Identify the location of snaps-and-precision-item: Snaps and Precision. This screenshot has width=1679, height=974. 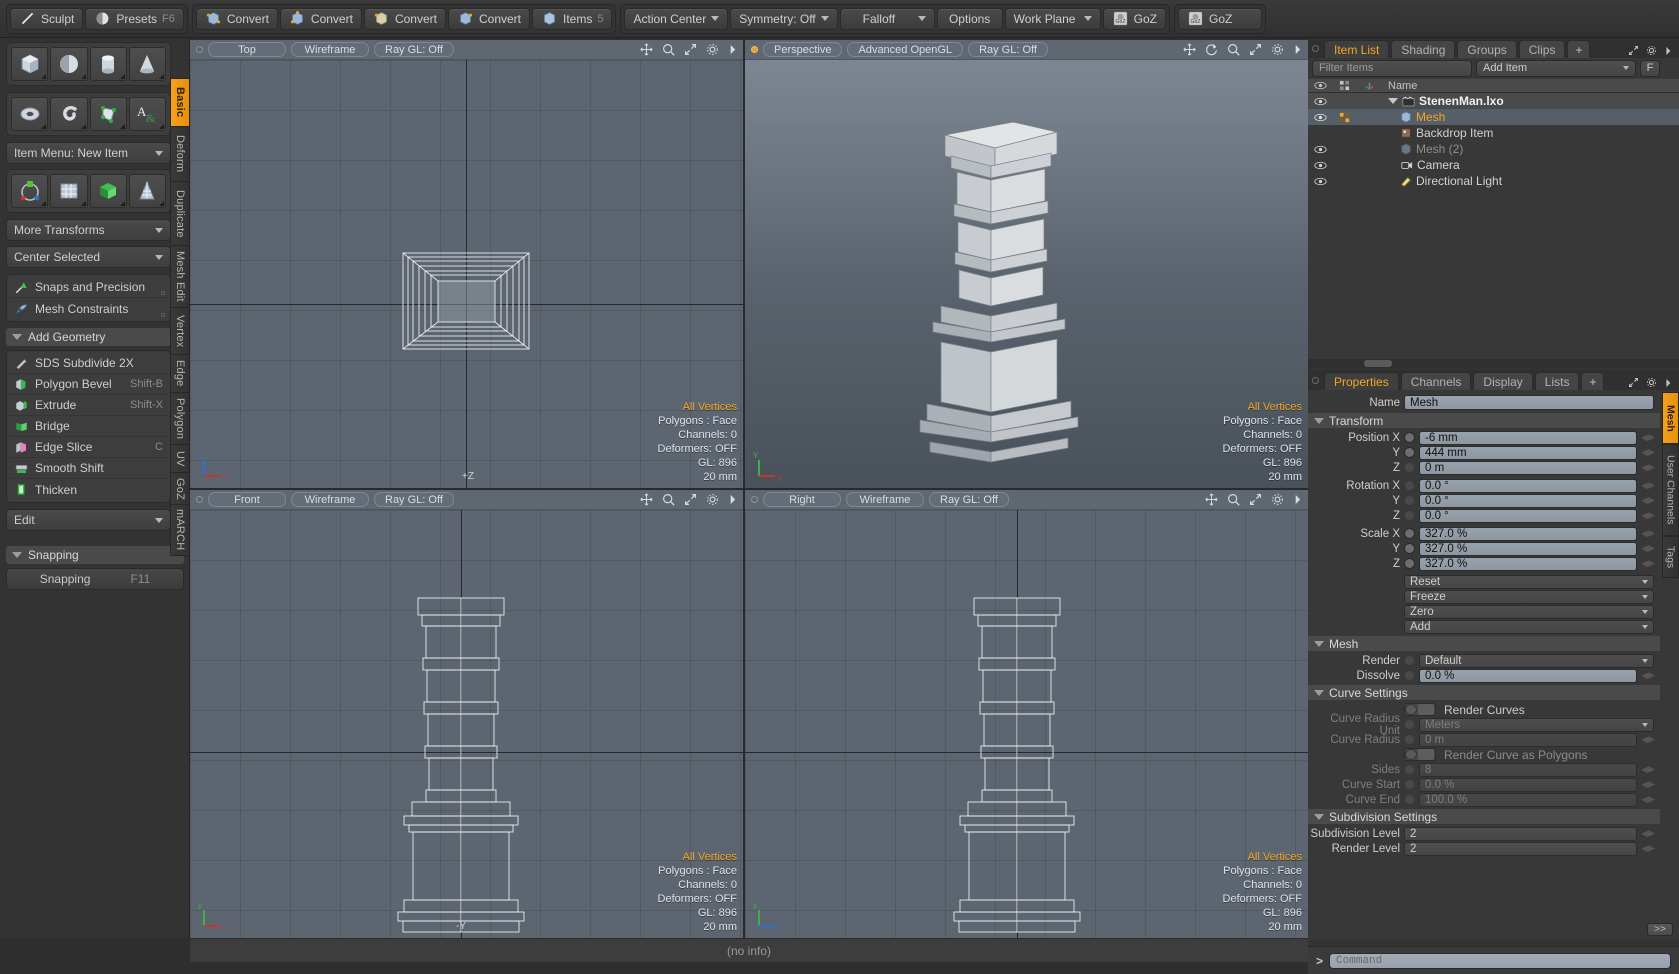
(88, 287).